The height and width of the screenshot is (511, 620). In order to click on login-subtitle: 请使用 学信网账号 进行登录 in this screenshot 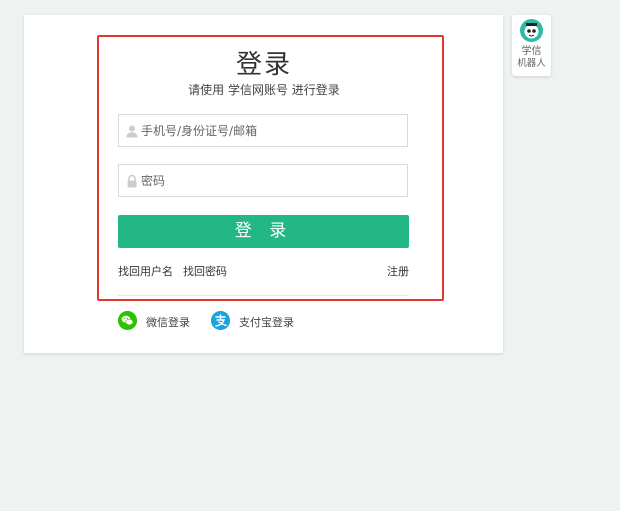, I will do `click(264, 90)`.